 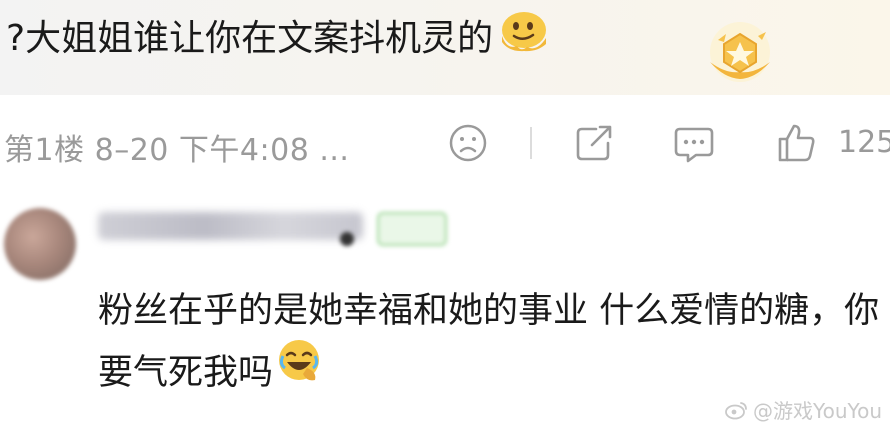 I want to click on comment-icon, so click(x=694, y=143).